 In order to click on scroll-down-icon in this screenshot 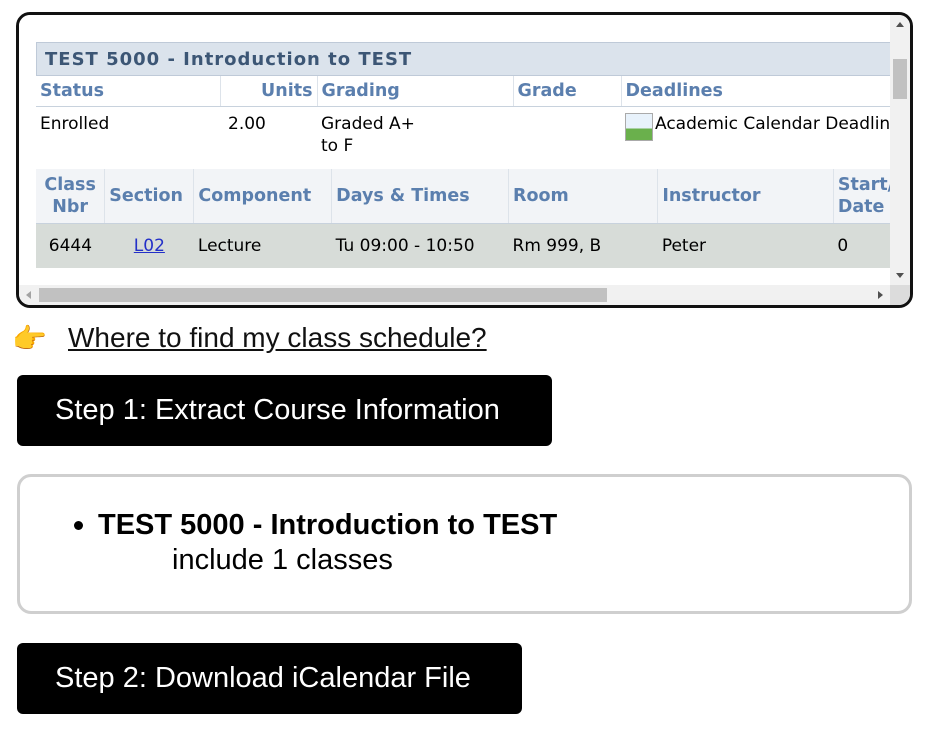, I will do `click(900, 275)`.